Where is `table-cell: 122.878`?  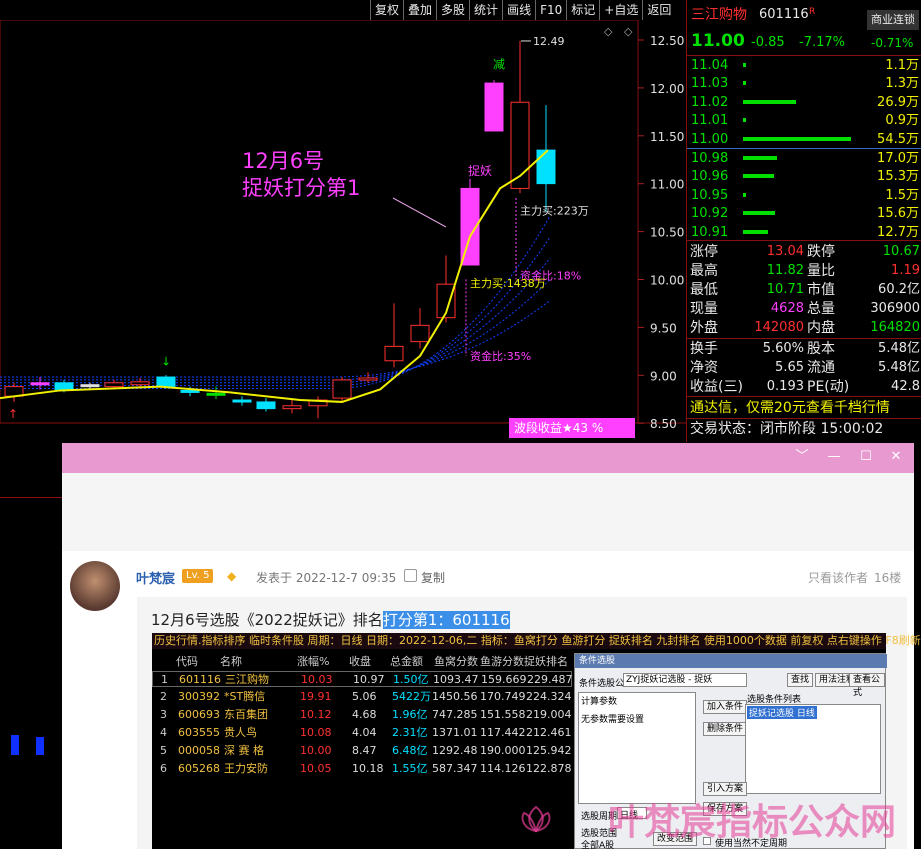
table-cell: 122.878 is located at coordinates (549, 768).